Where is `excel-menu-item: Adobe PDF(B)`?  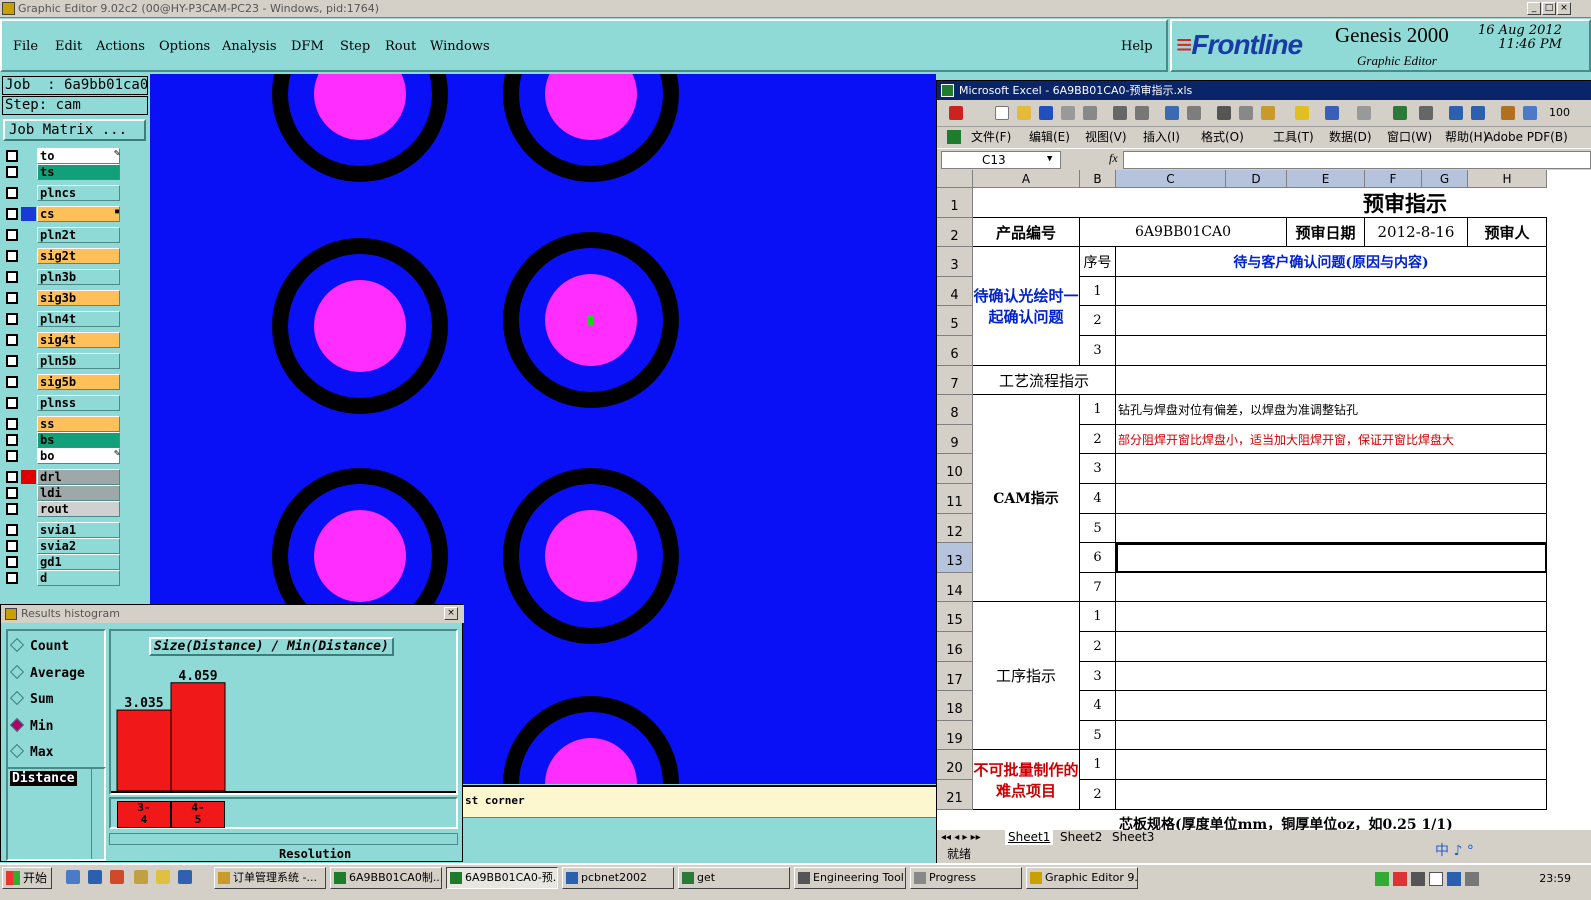
excel-menu-item: Adobe PDF(B) is located at coordinates (1526, 137).